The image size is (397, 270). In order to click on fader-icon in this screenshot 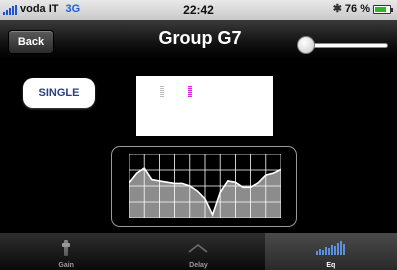, I will do `click(66, 248)`.